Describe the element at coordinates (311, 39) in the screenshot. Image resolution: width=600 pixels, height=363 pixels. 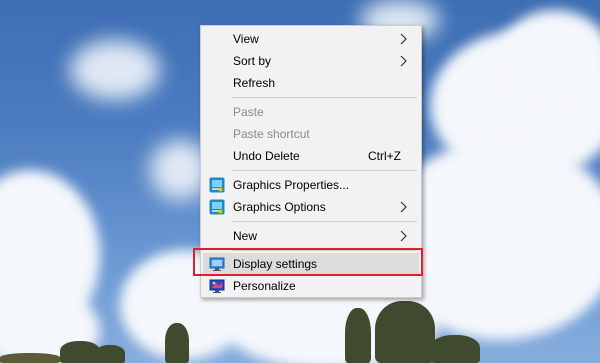
I see `menu-item-view: View` at that location.